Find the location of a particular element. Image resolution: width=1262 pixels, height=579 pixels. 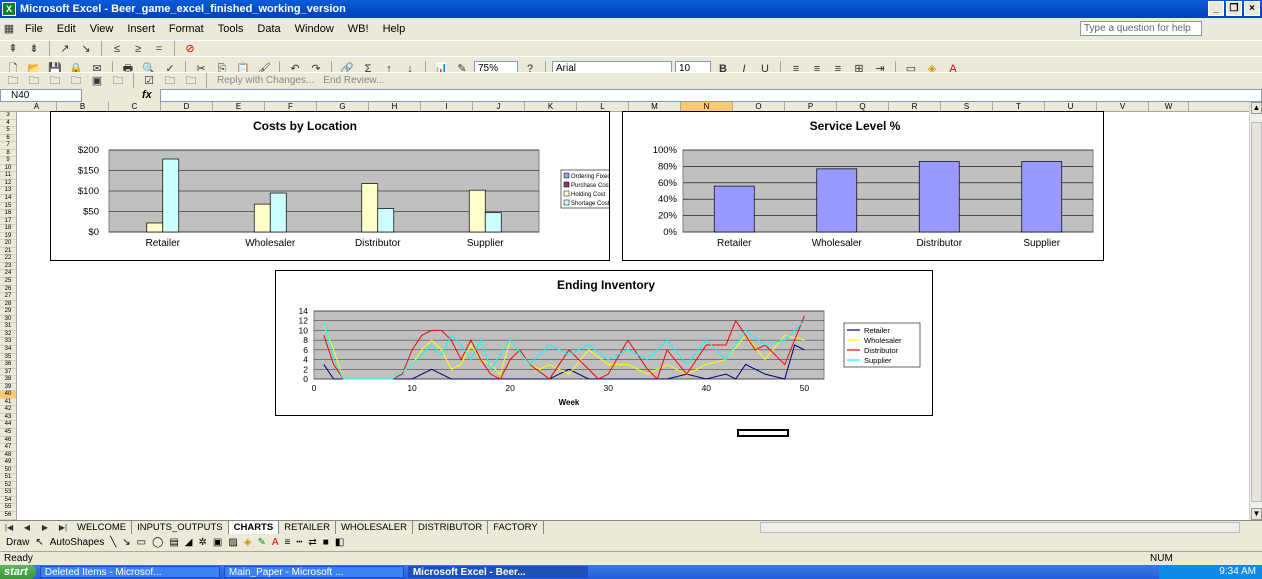

3d-icon: ◧ is located at coordinates (339, 542).